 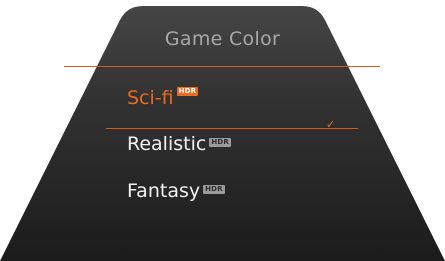 What do you see at coordinates (222, 66) in the screenshot?
I see `title-divider` at bounding box center [222, 66].